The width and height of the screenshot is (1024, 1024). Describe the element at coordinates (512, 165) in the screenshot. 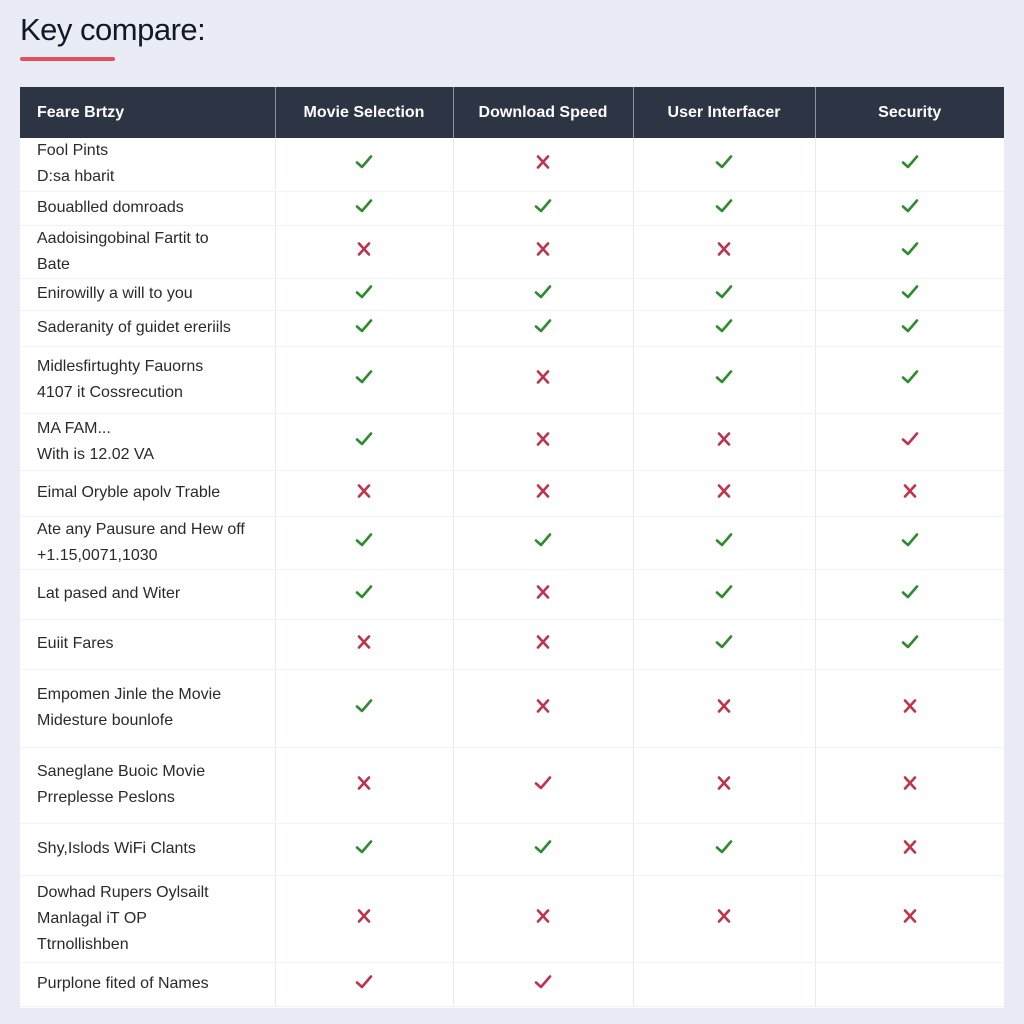

I see `table-row: Fool Pints D:sa hbarit` at that location.